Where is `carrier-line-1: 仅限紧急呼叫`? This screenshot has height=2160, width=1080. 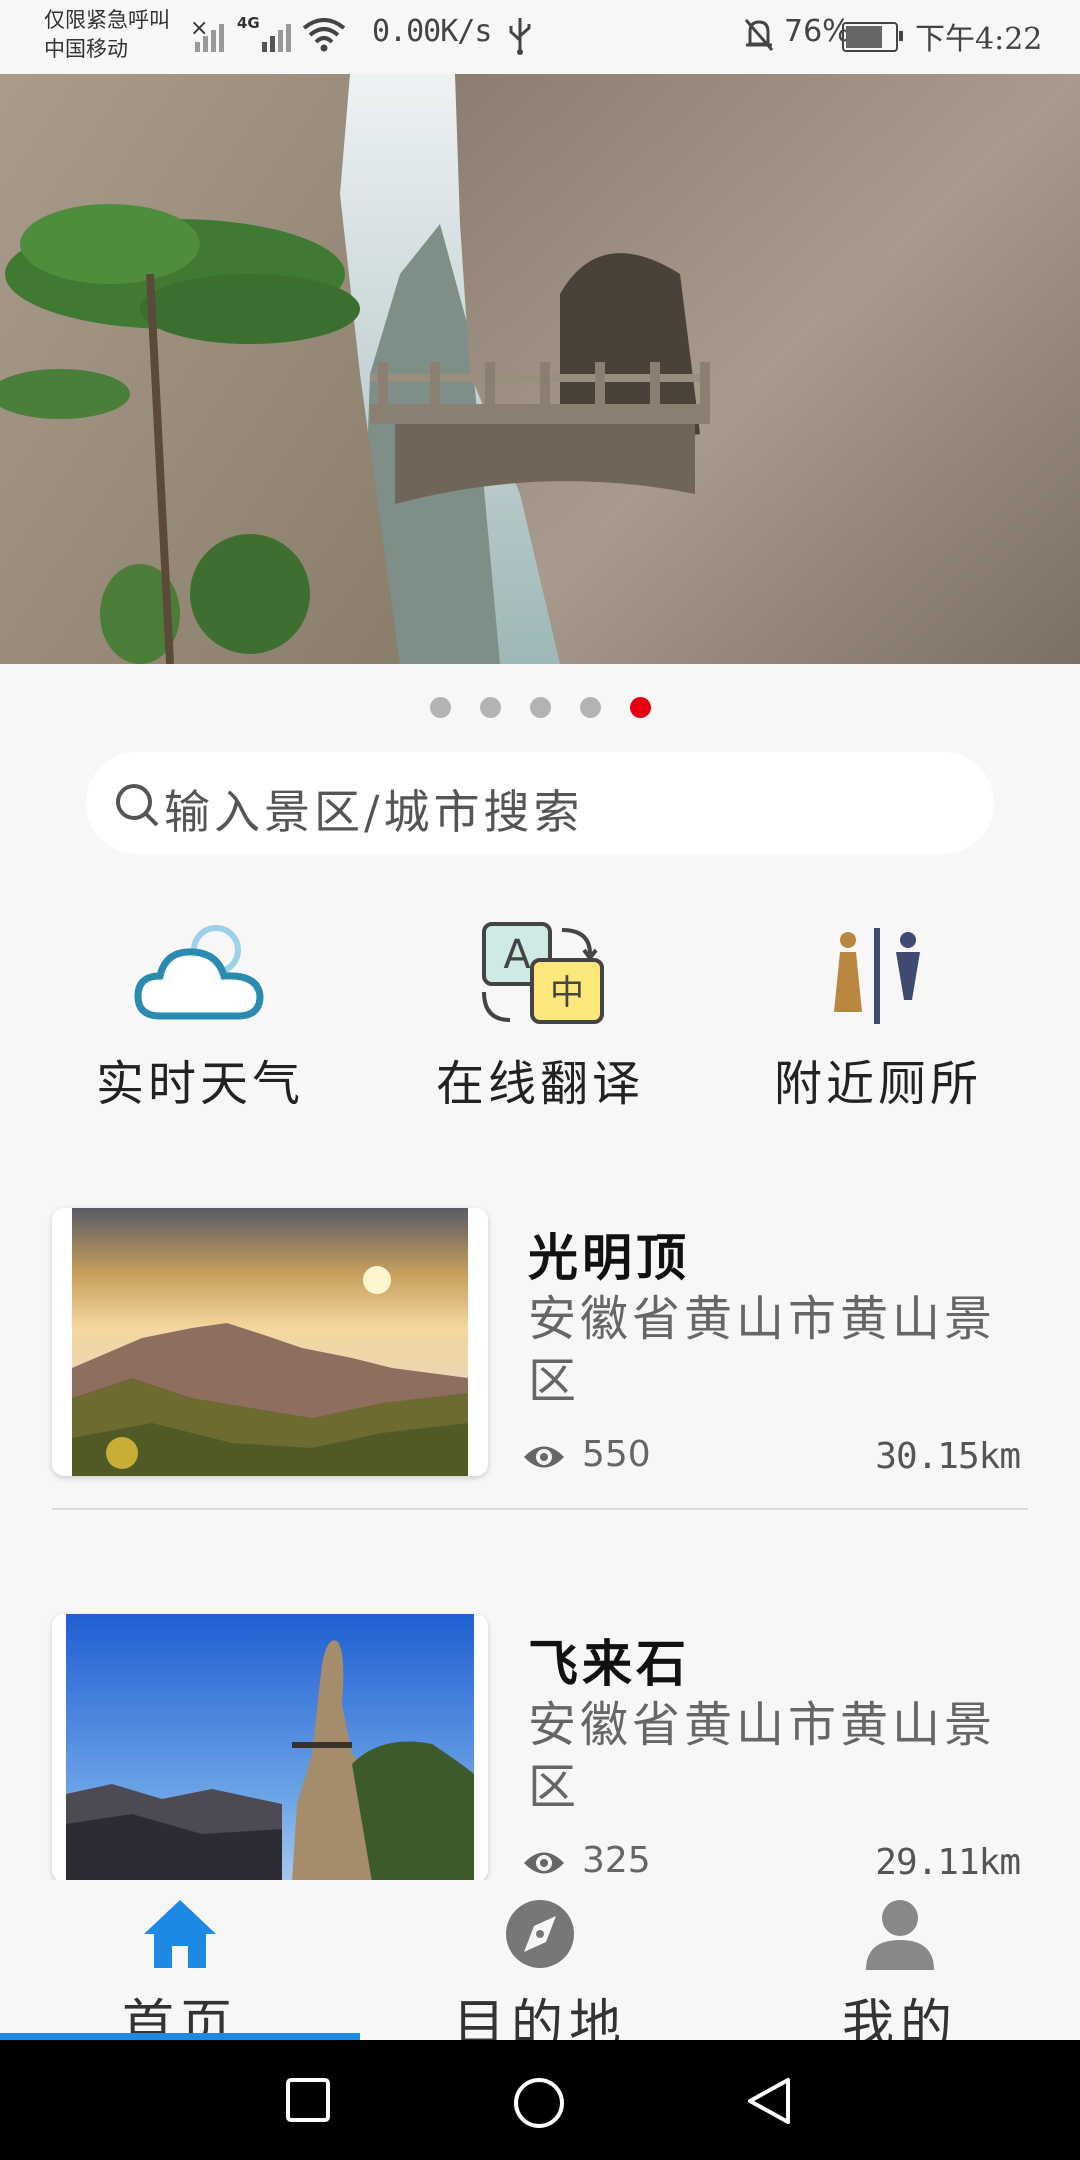
carrier-line-1: 仅限紧急呼叫 is located at coordinates (107, 20).